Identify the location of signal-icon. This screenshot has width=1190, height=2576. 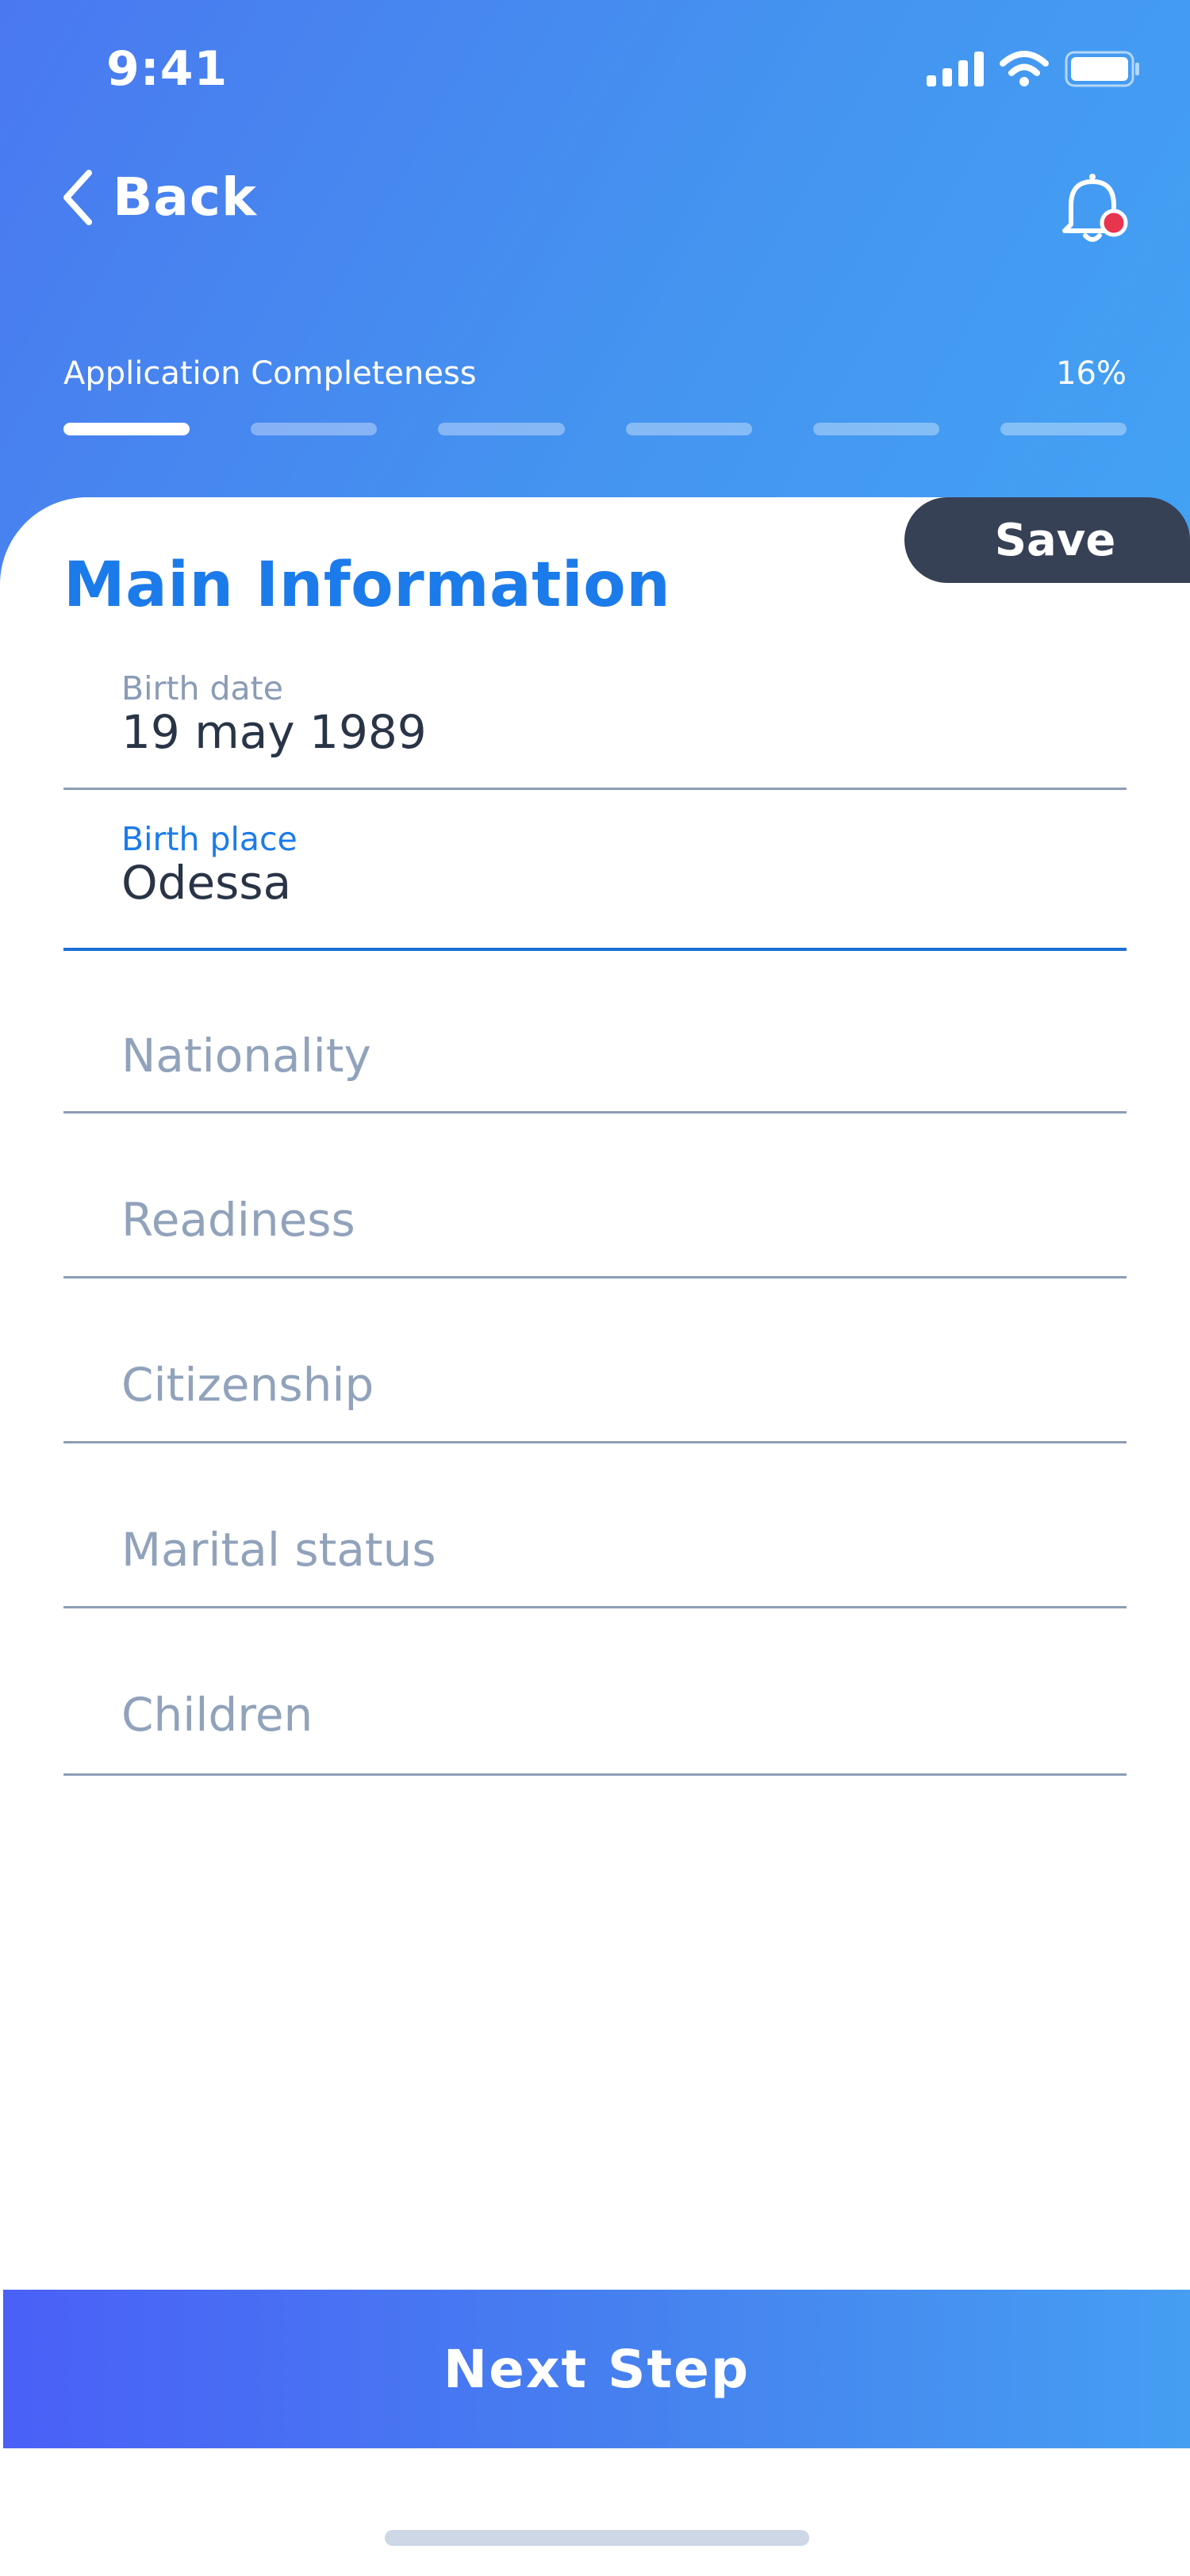
(955, 69).